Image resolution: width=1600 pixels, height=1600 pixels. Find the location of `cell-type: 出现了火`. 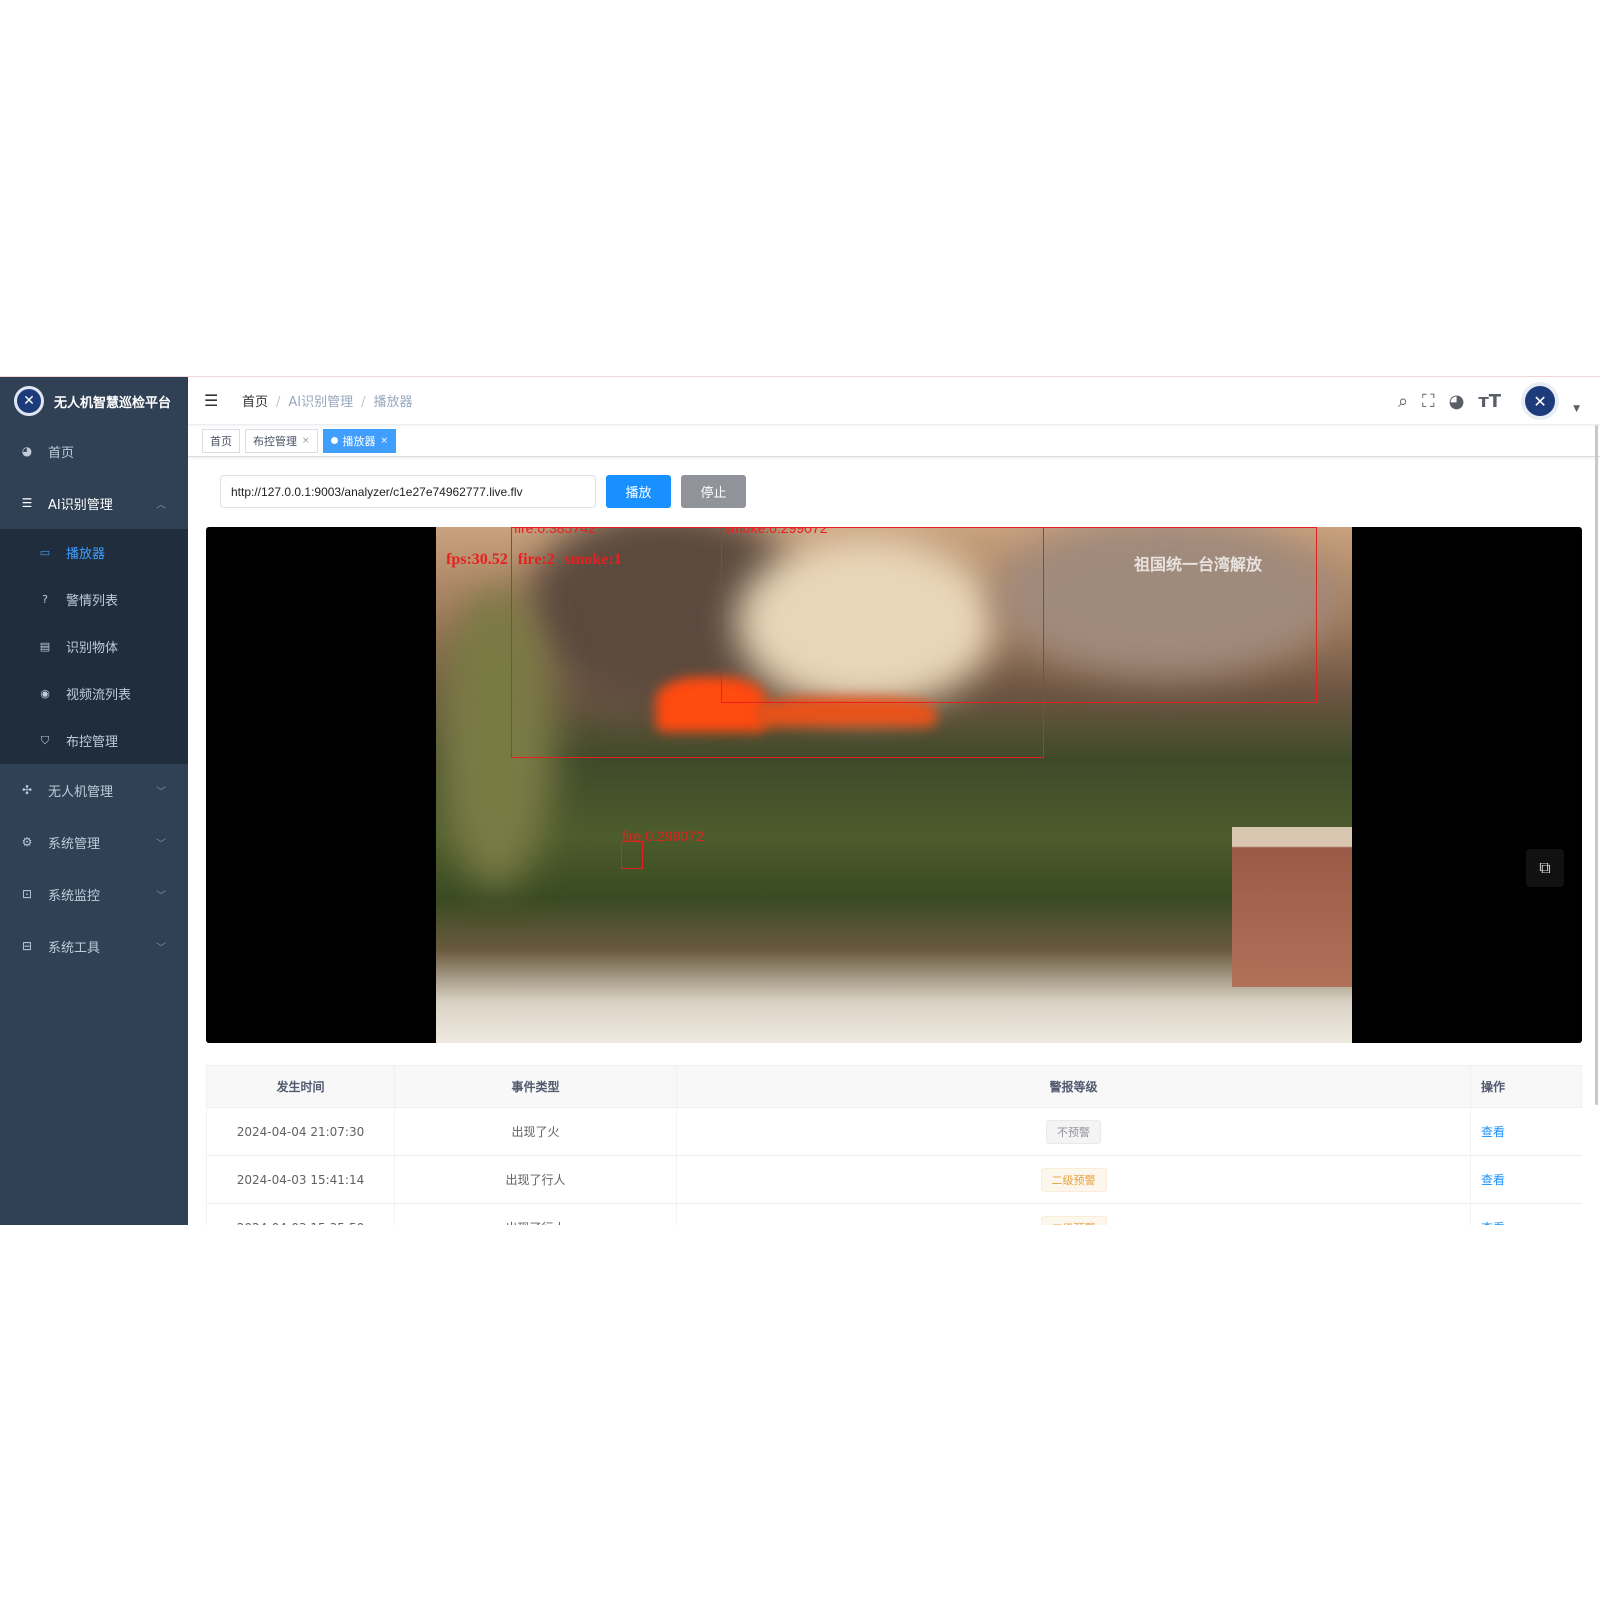

cell-type: 出现了火 is located at coordinates (535, 1131).